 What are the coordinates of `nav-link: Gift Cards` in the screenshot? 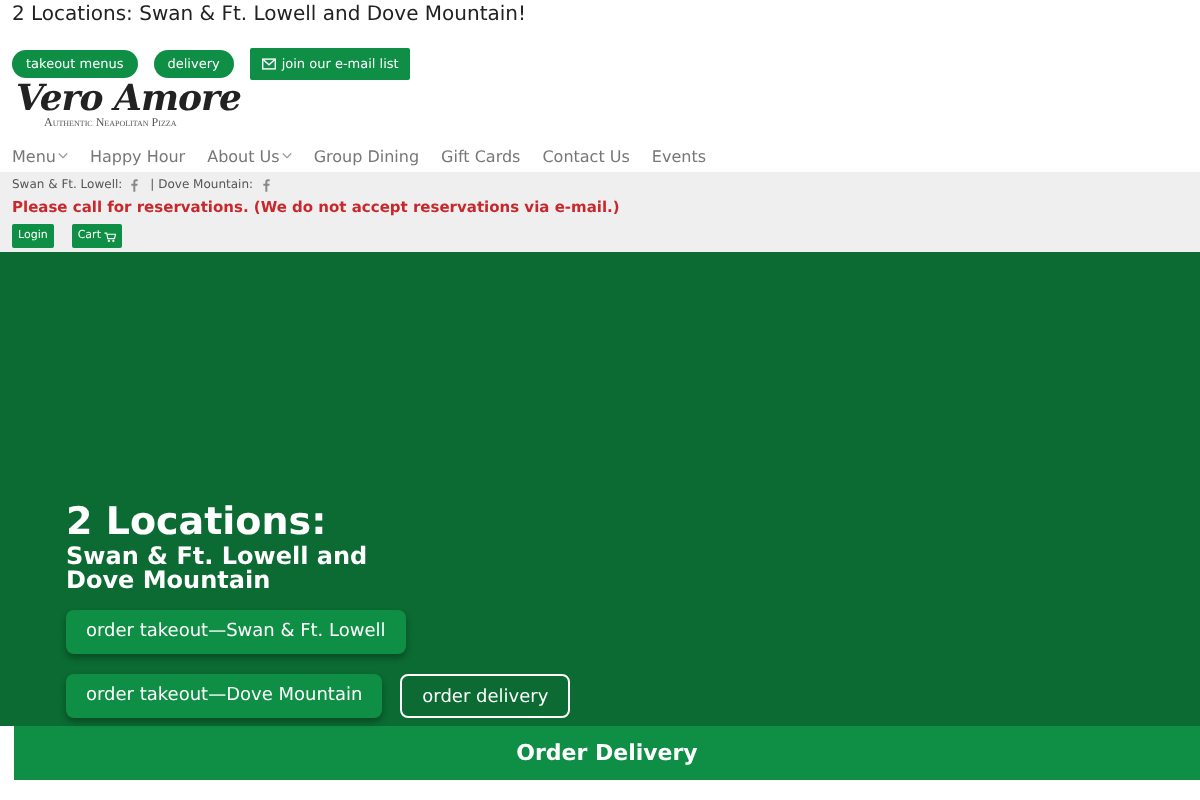 It's located at (481, 156).